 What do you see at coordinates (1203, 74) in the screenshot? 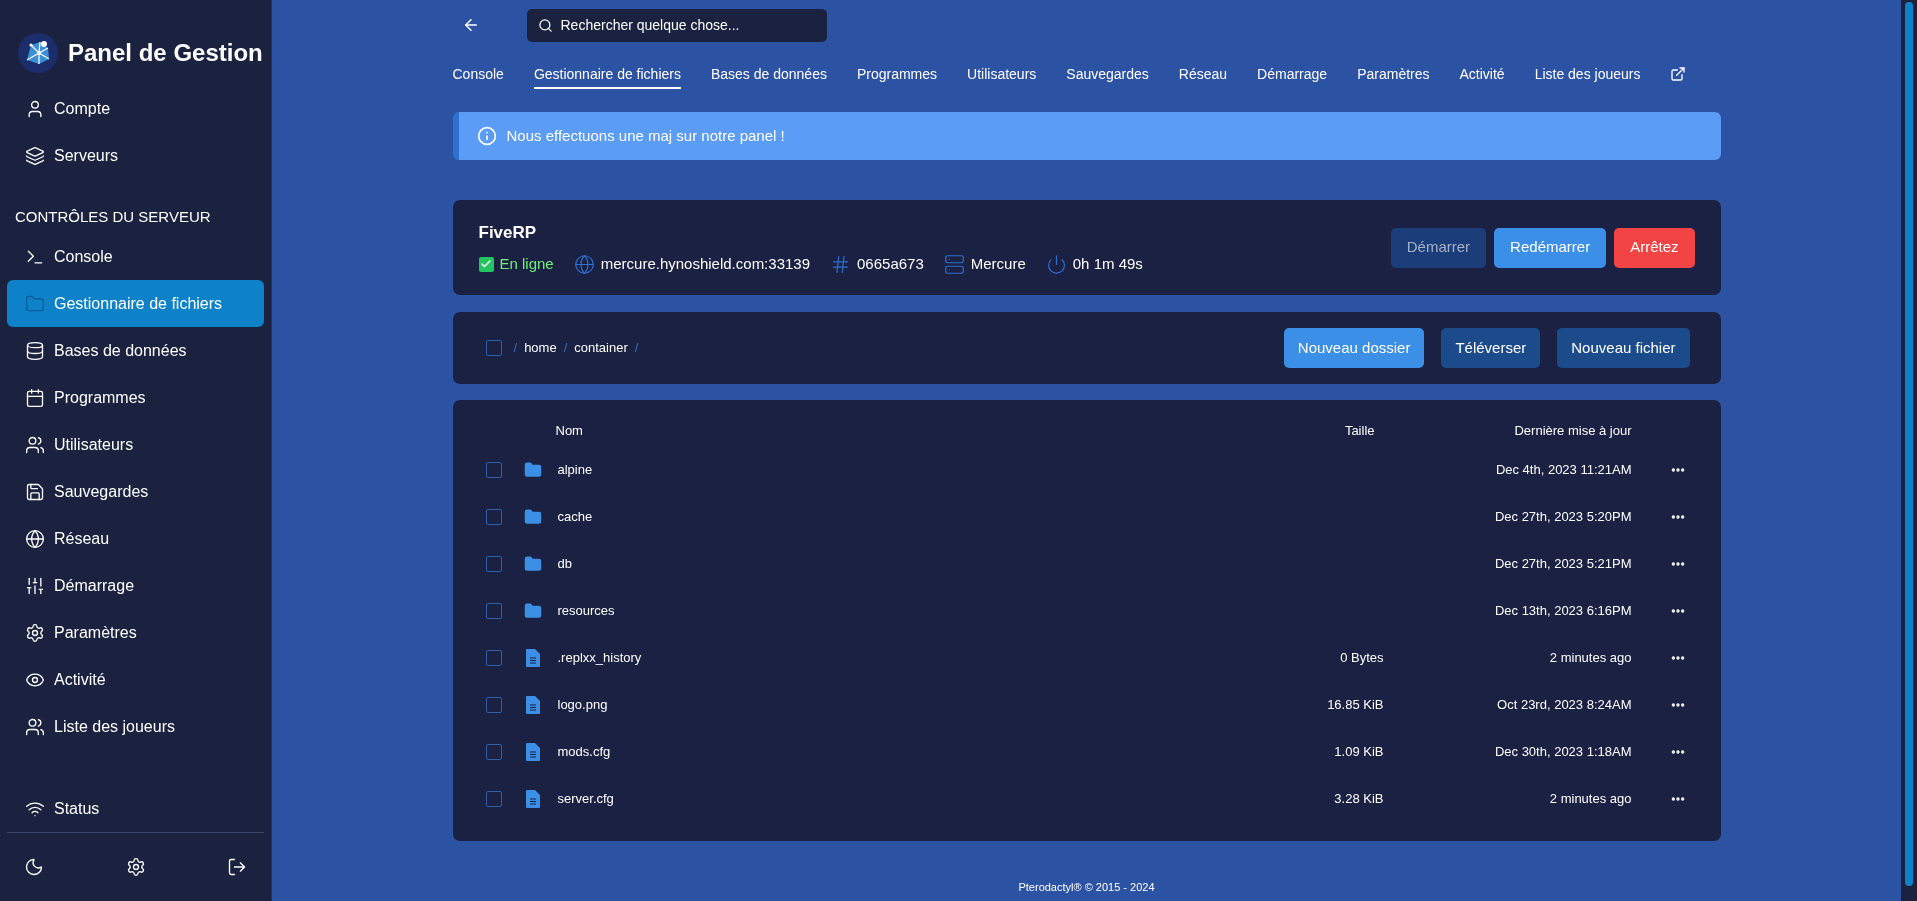
I see `nav-tab: Réseau` at bounding box center [1203, 74].